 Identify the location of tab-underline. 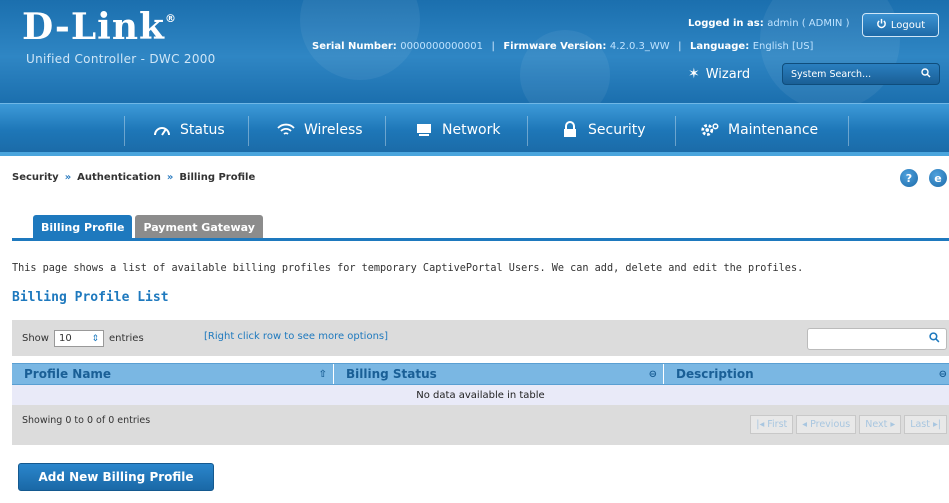
(480, 239).